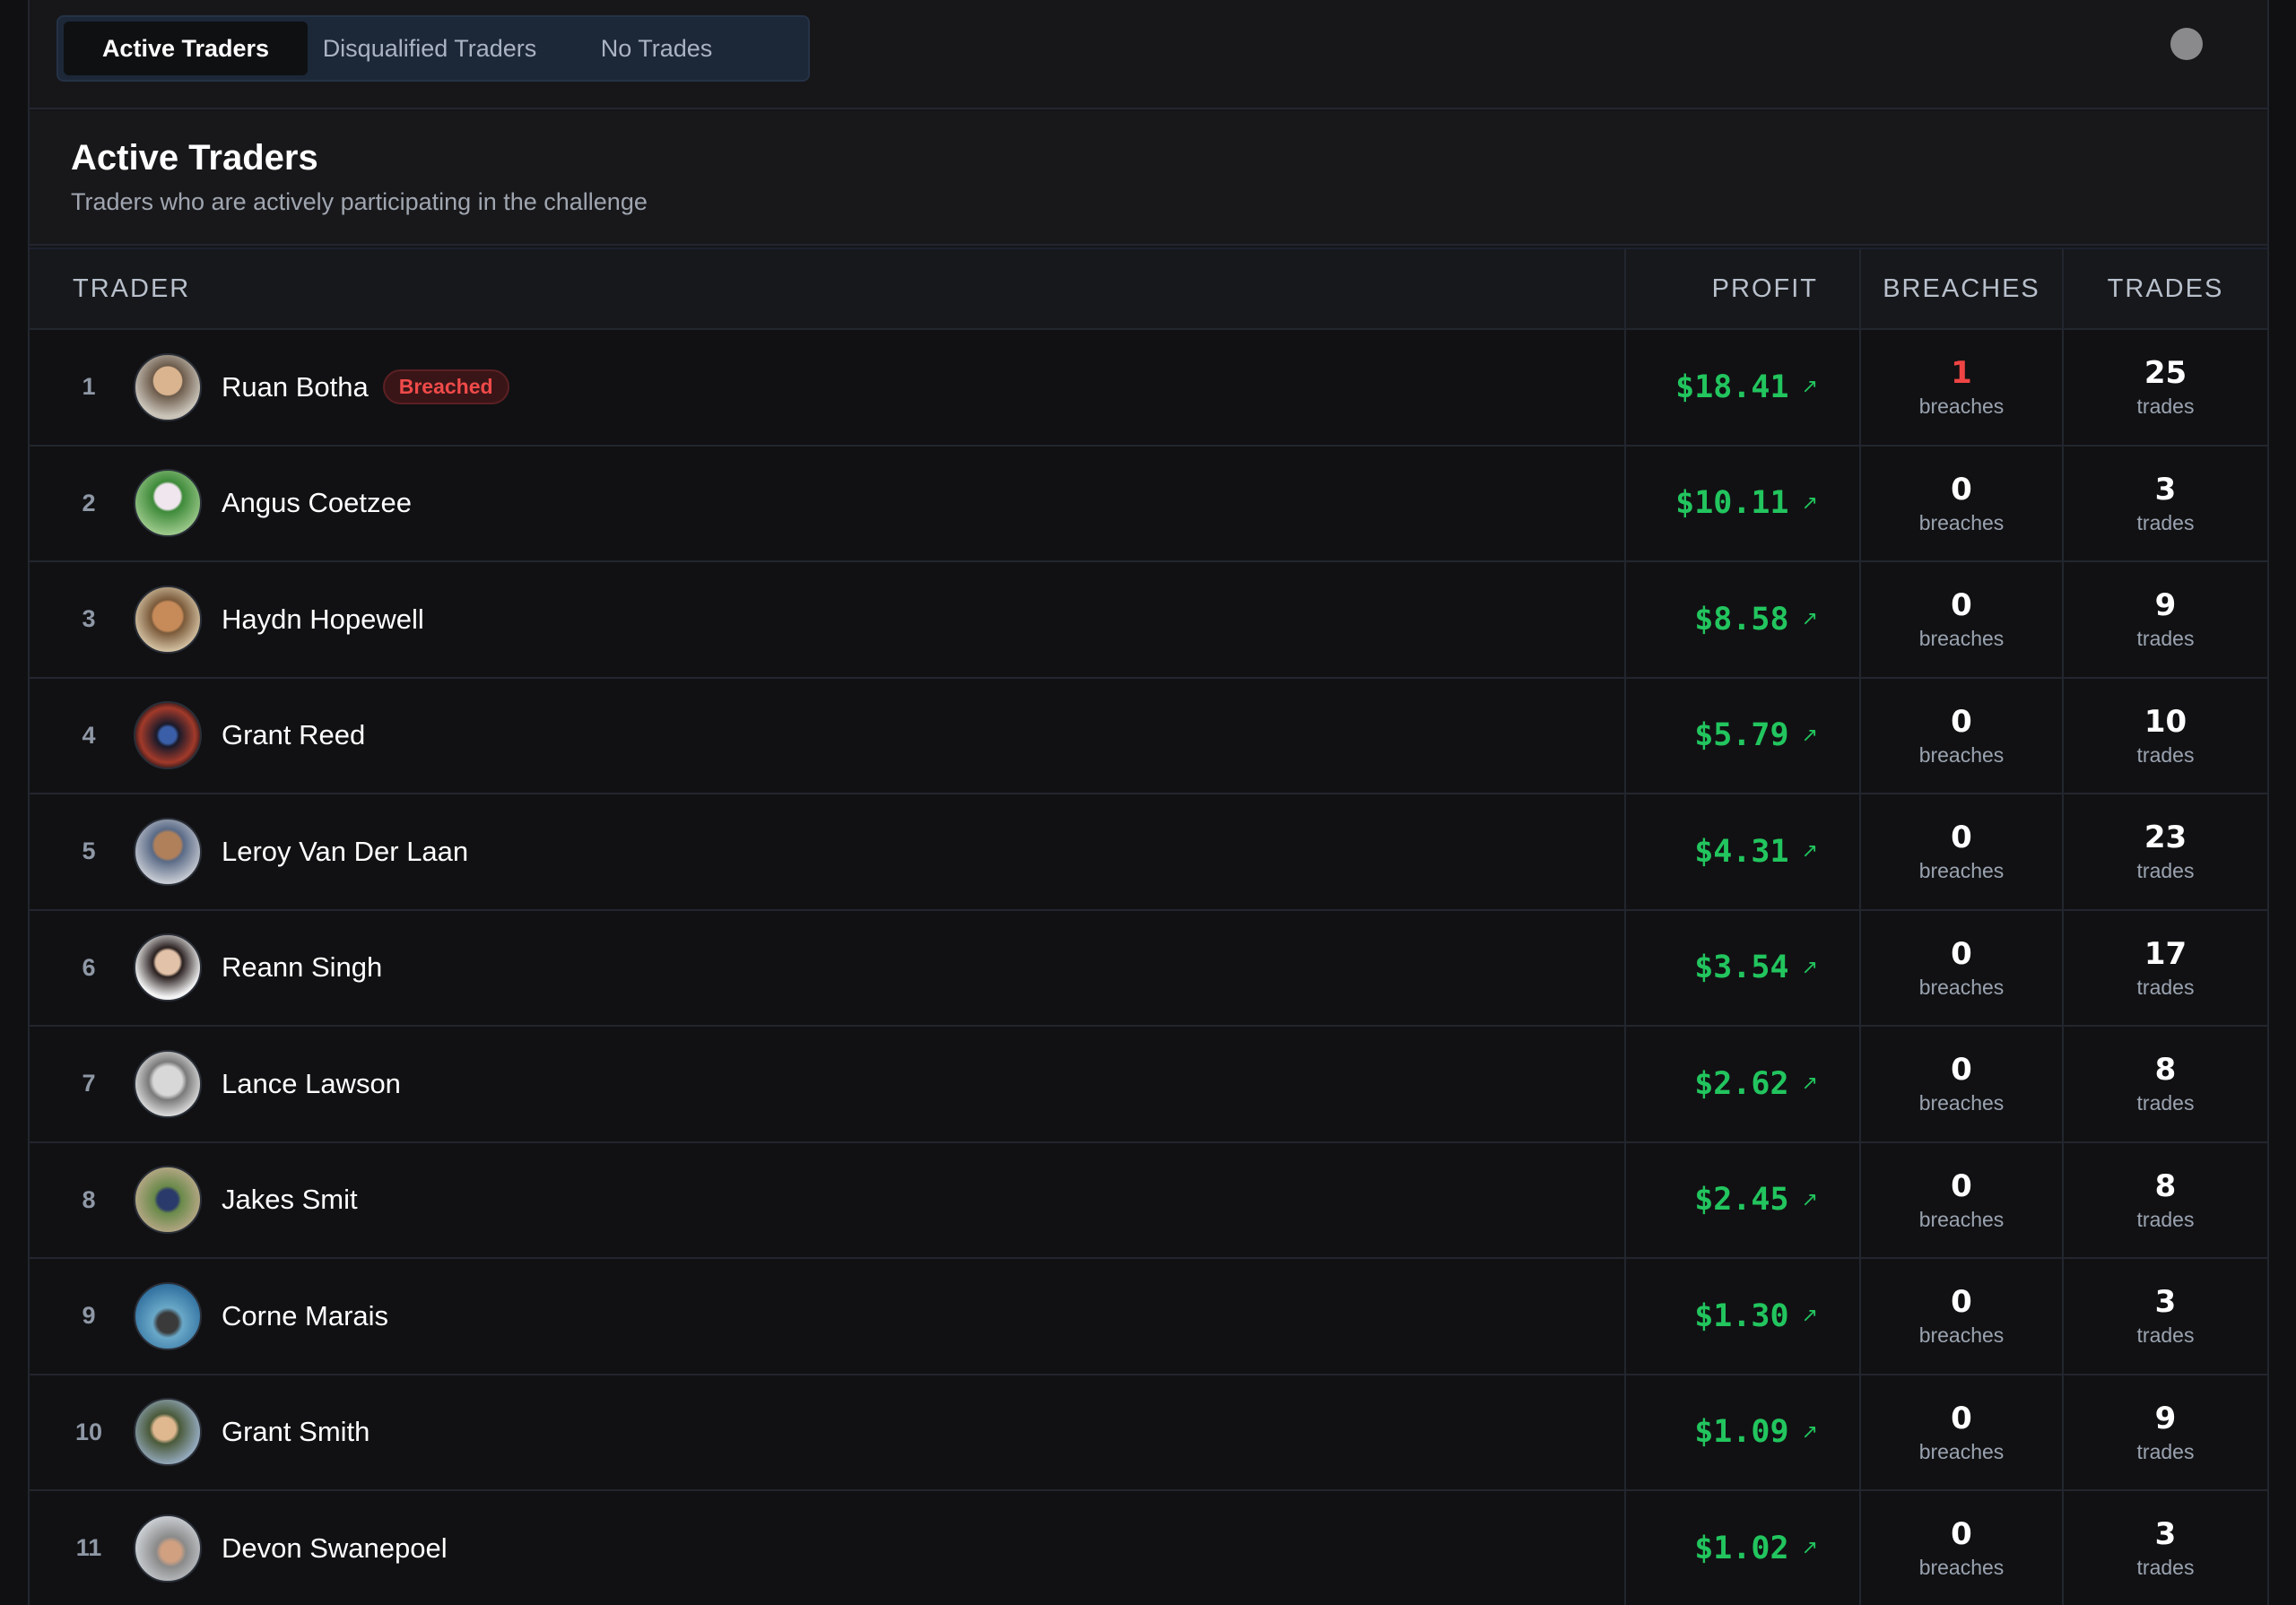 This screenshot has height=1605, width=2296. What do you see at coordinates (2165, 1070) in the screenshot?
I see `trades-count: 8` at bounding box center [2165, 1070].